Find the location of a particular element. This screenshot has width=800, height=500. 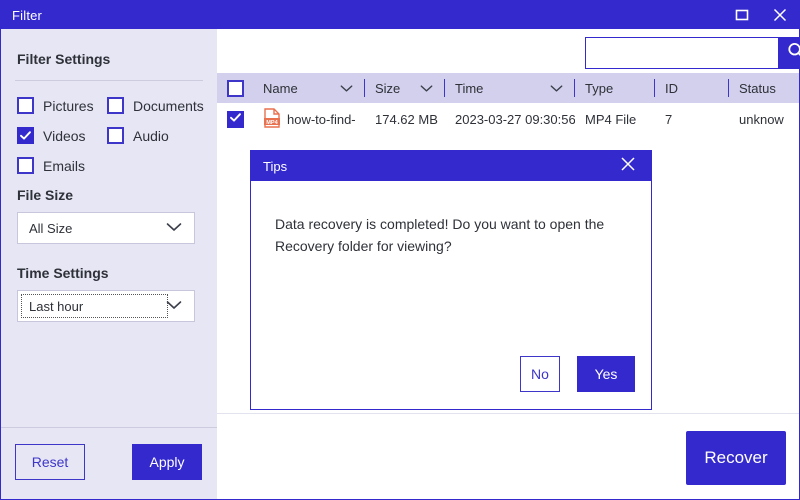

mp4-file-icon: MP4 is located at coordinates (272, 119).